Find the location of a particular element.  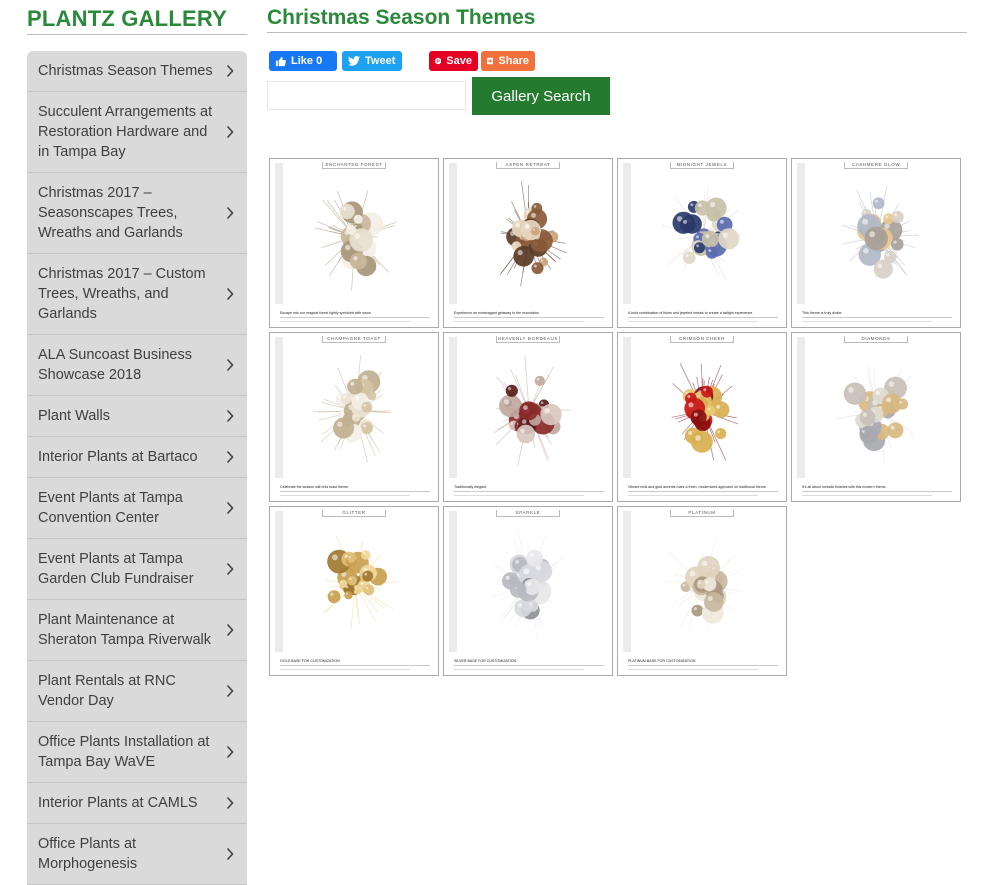

share-label: Share is located at coordinates (513, 61).